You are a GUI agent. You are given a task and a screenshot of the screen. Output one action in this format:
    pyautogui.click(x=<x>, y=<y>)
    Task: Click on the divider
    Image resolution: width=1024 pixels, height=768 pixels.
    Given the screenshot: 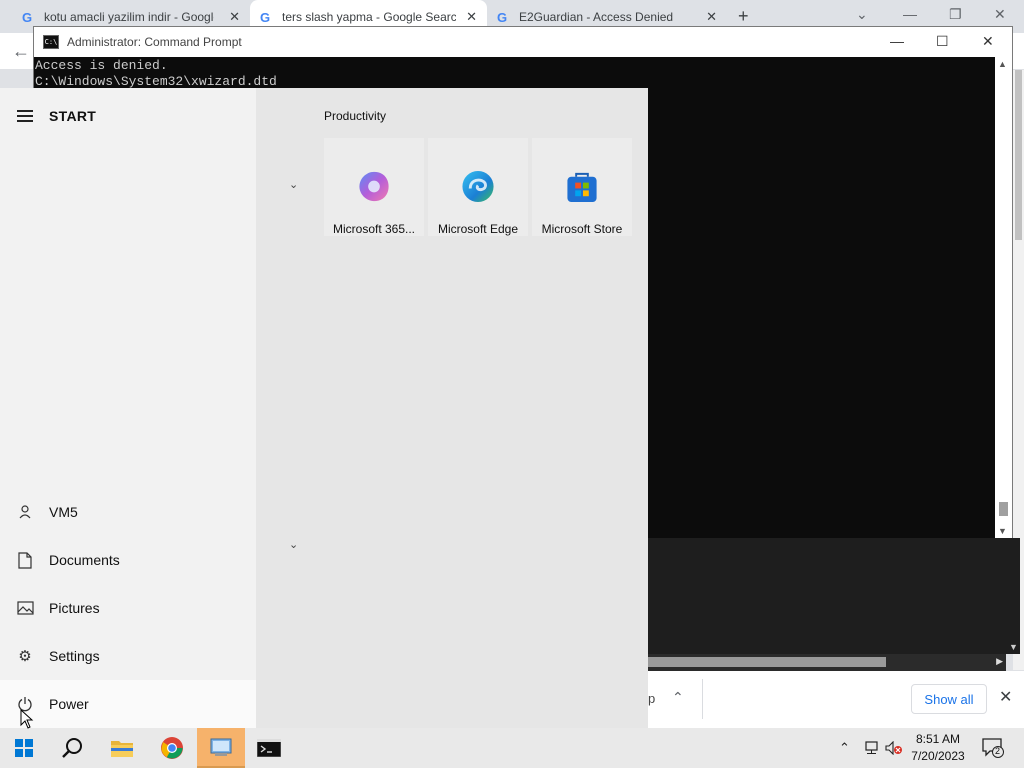 What is the action you would take?
    pyautogui.click(x=702, y=699)
    